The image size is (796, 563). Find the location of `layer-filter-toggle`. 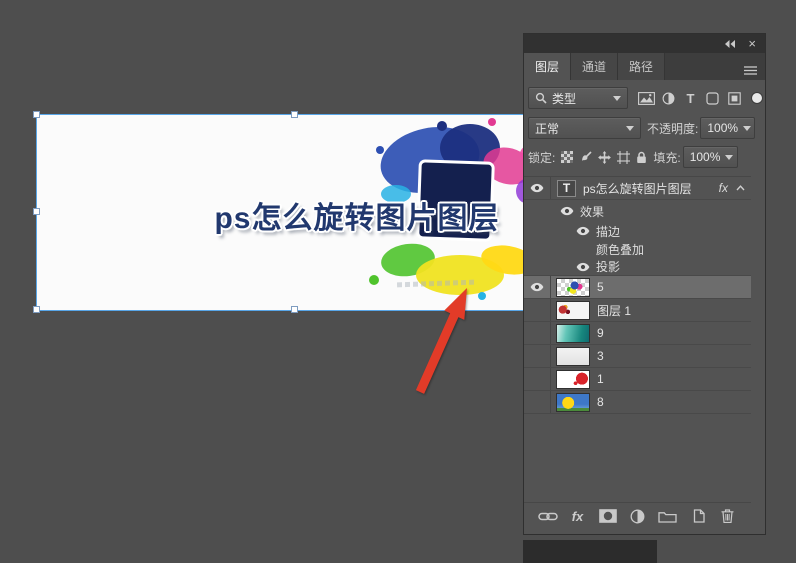

layer-filter-toggle is located at coordinates (757, 98).